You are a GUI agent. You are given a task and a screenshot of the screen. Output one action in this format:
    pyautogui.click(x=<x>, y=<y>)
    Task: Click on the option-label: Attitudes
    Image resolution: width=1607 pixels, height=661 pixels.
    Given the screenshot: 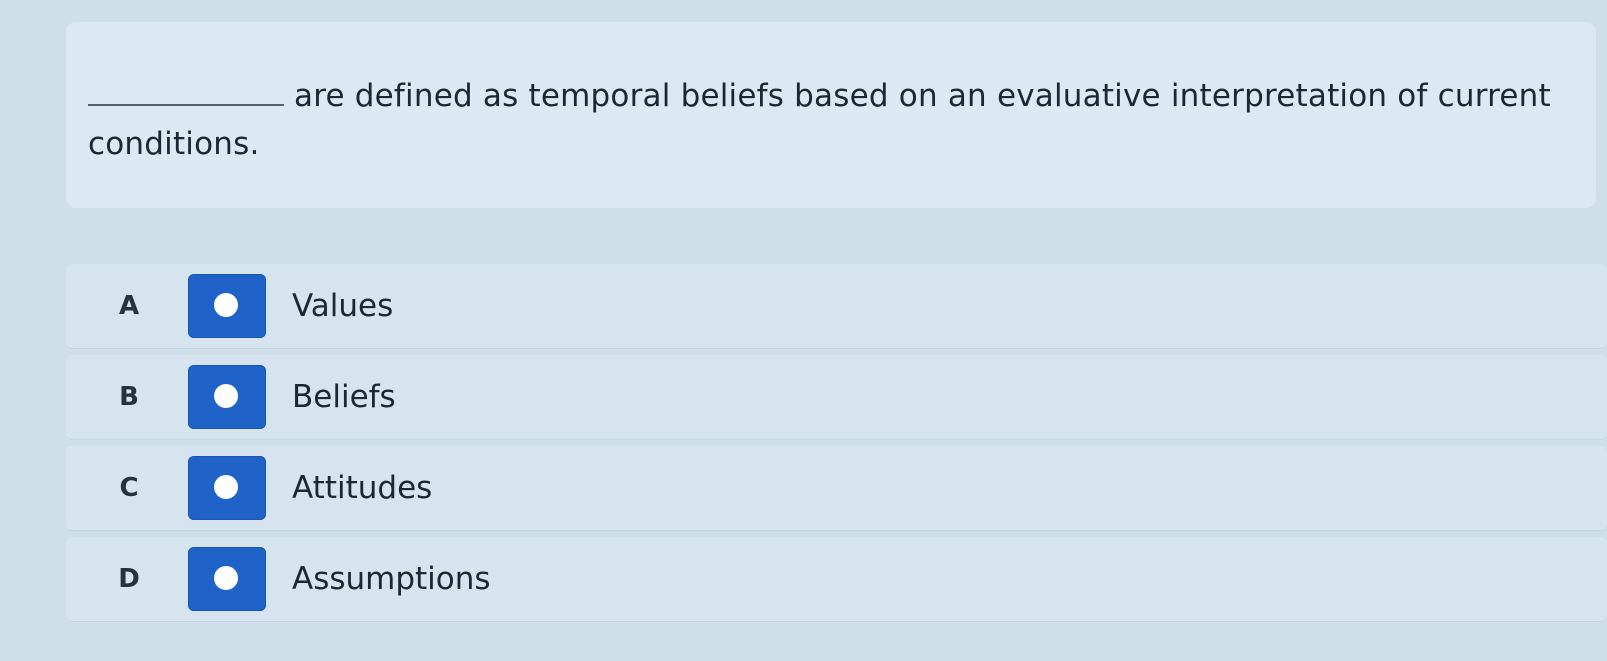 What is the action you would take?
    pyautogui.click(x=362, y=488)
    